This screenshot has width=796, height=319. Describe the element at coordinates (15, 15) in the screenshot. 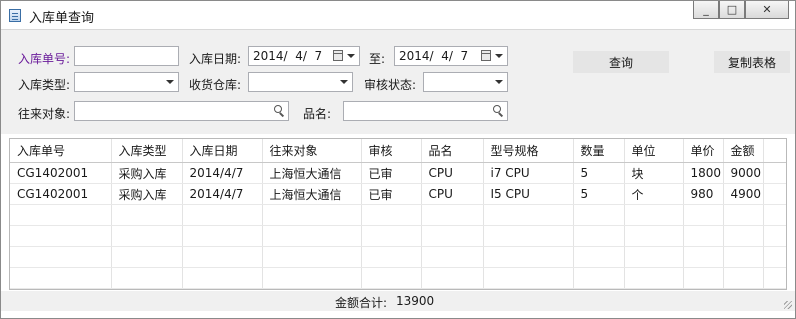

I see `table-window-icon` at that location.